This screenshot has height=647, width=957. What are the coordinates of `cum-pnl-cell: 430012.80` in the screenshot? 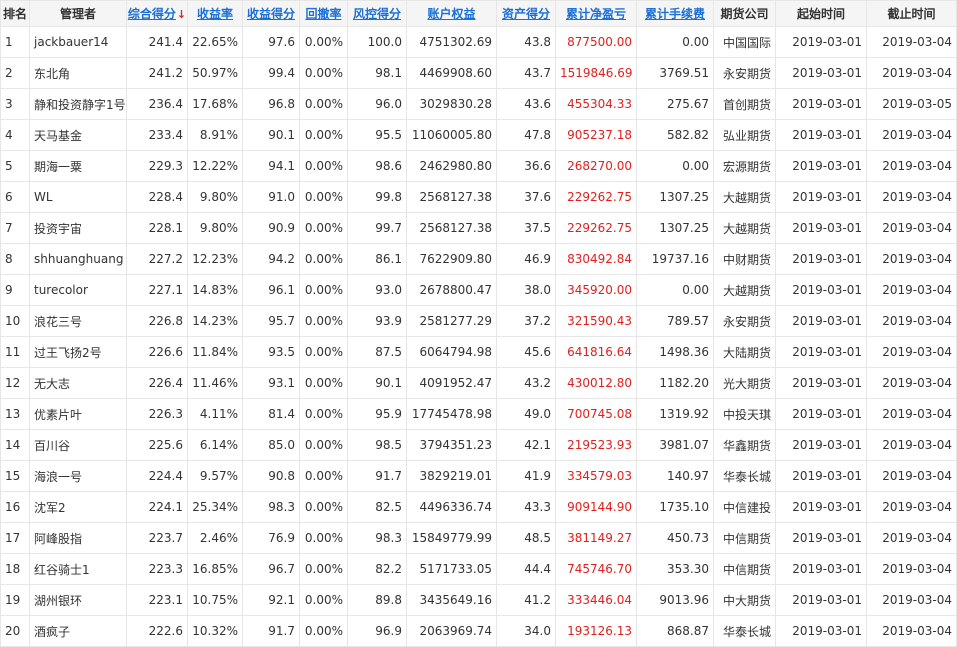 It's located at (596, 383).